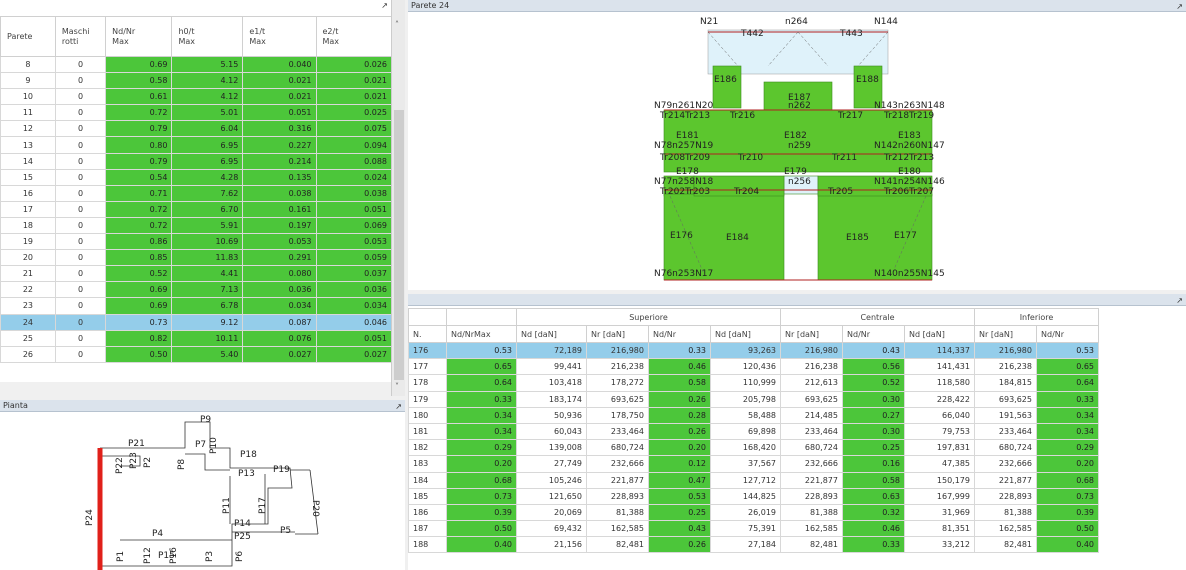 The image size is (1186, 570). Describe the element at coordinates (196, 258) in the screenshot. I see `walls-table-row: 20 0 0.85 11.83 0.291 0.059` at that location.